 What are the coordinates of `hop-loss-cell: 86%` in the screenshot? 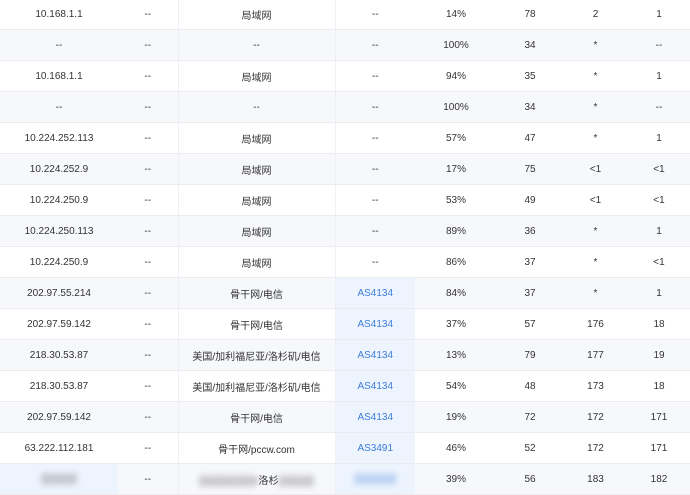 It's located at (456, 262).